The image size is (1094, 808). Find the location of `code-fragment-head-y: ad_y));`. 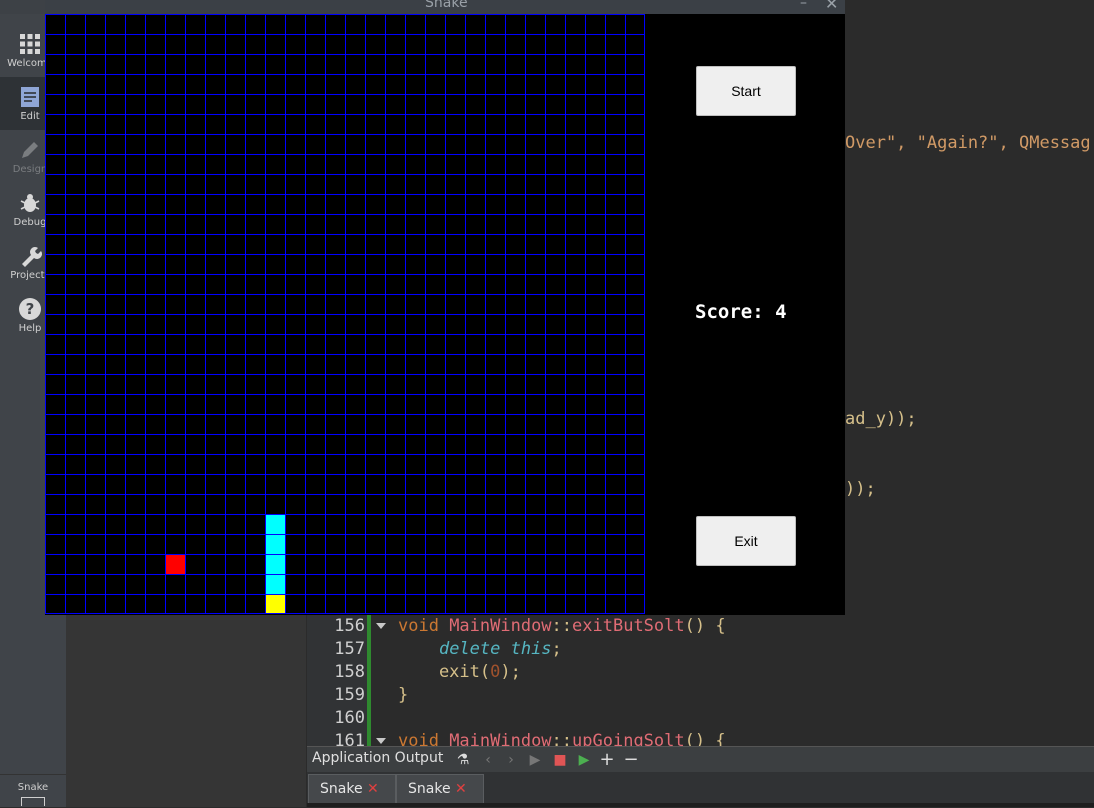

code-fragment-head-y: ad_y)); is located at coordinates (881, 419).